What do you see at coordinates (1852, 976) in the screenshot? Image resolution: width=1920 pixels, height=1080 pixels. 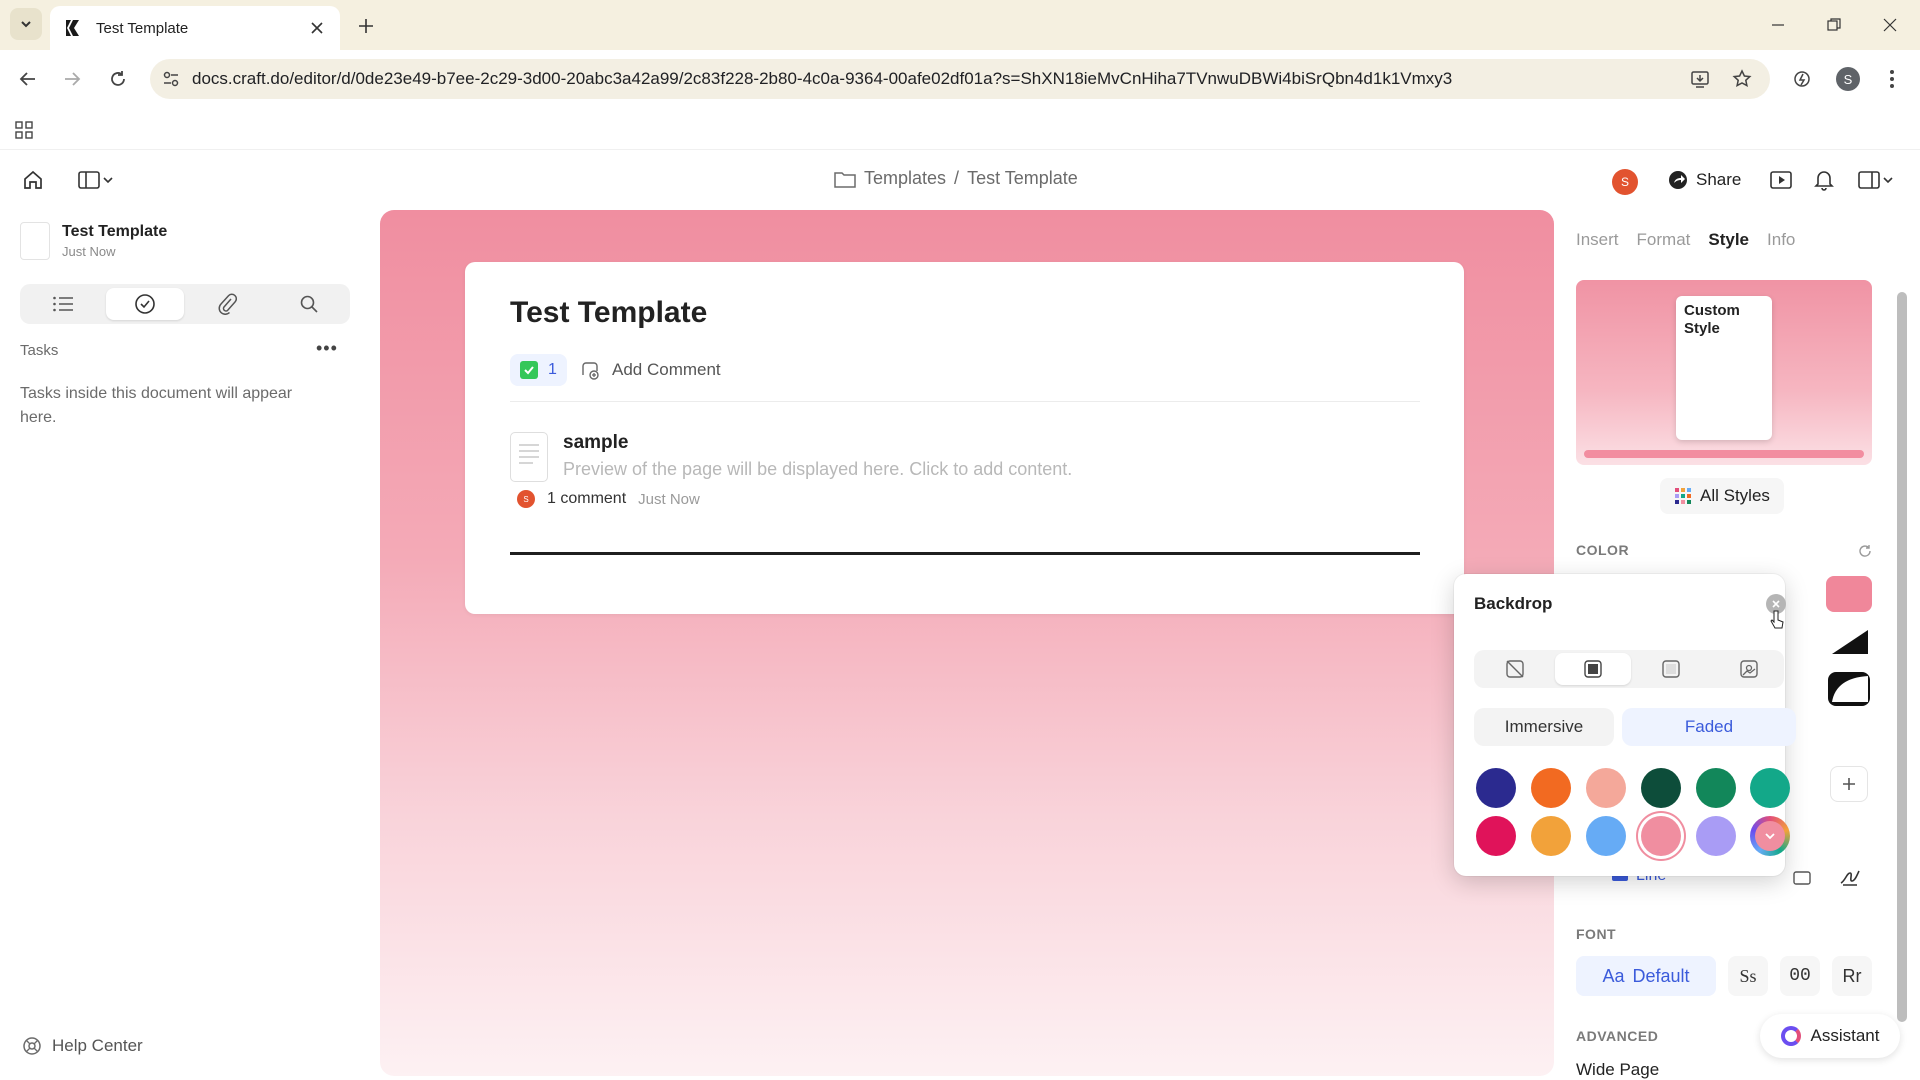 I see `font-rounded-button: Rr` at bounding box center [1852, 976].